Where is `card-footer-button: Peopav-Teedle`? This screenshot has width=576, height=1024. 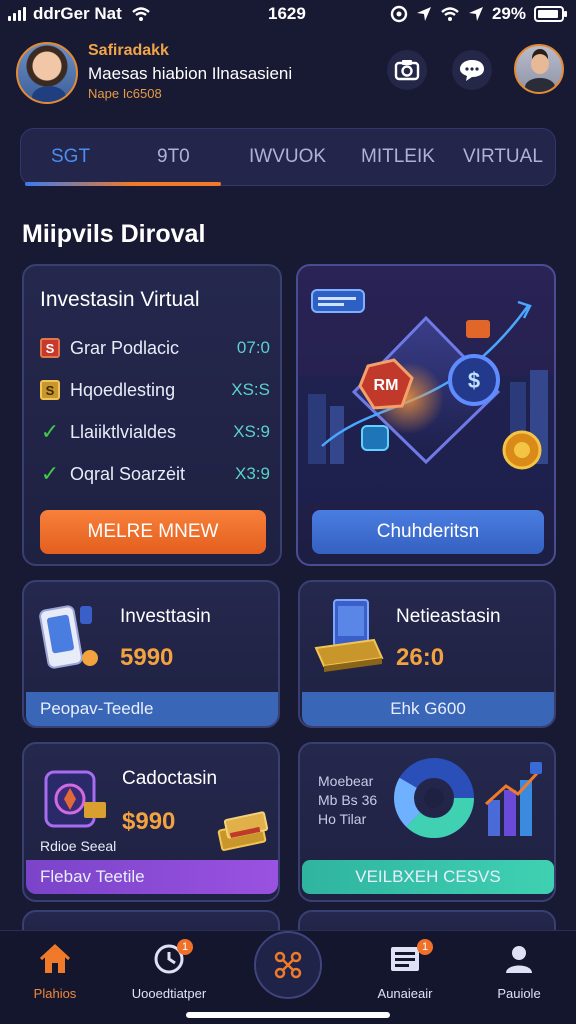
card-footer-button: Peopav-Teedle is located at coordinates (152, 709).